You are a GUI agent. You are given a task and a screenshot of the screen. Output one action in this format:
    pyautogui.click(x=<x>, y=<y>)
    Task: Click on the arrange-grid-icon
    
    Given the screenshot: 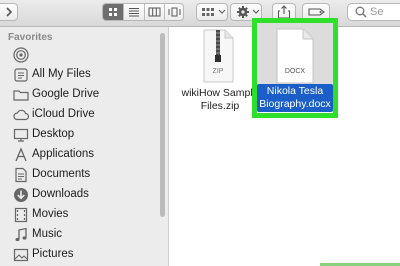 What is the action you would take?
    pyautogui.click(x=208, y=12)
    